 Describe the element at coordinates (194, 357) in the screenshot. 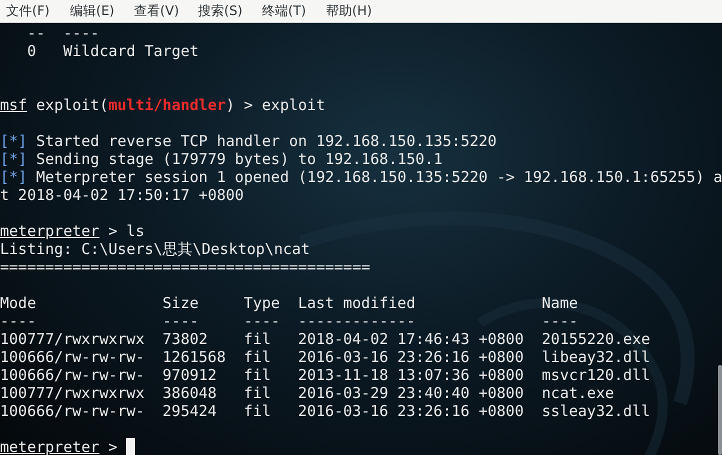

I see `table-cell: 1261568` at that location.